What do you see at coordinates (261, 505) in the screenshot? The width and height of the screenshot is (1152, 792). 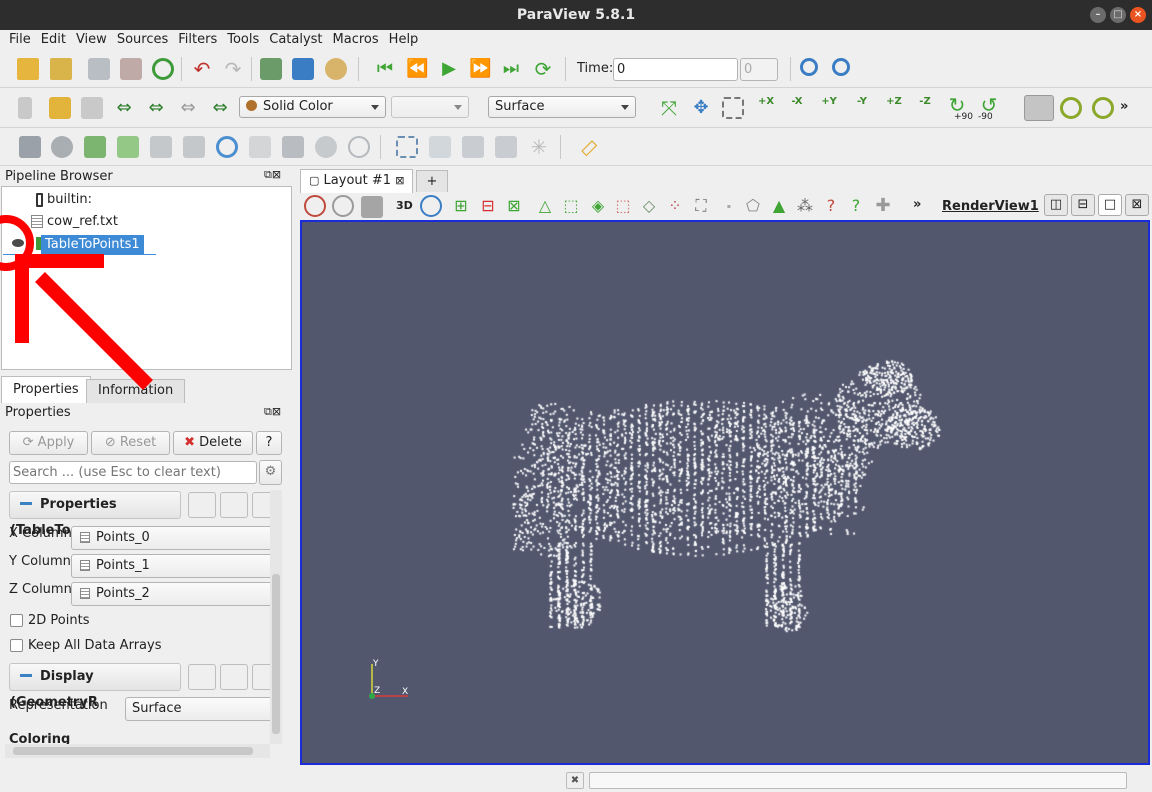 I see `restore-defaults-icon` at bounding box center [261, 505].